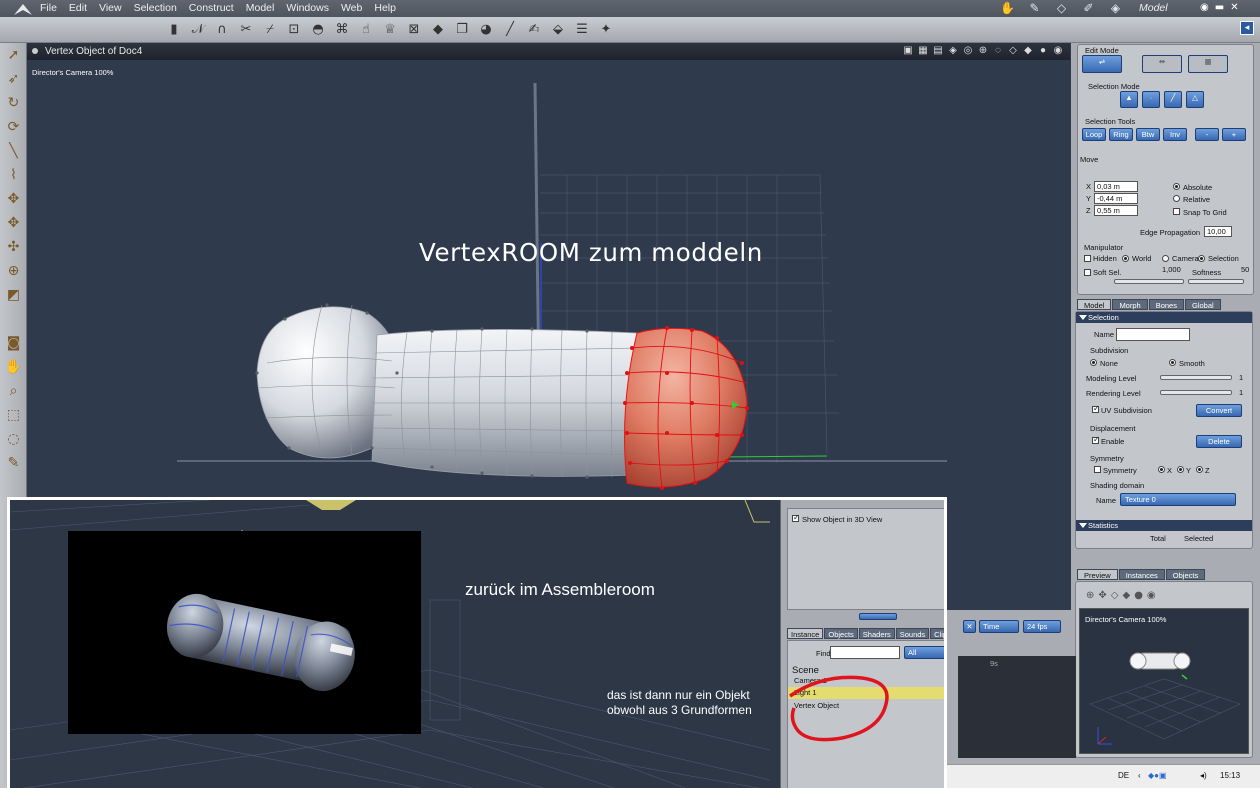 The height and width of the screenshot is (788, 1260). What do you see at coordinates (841, 633) in the screenshot?
I see `tab-inset-objects: Objects` at bounding box center [841, 633].